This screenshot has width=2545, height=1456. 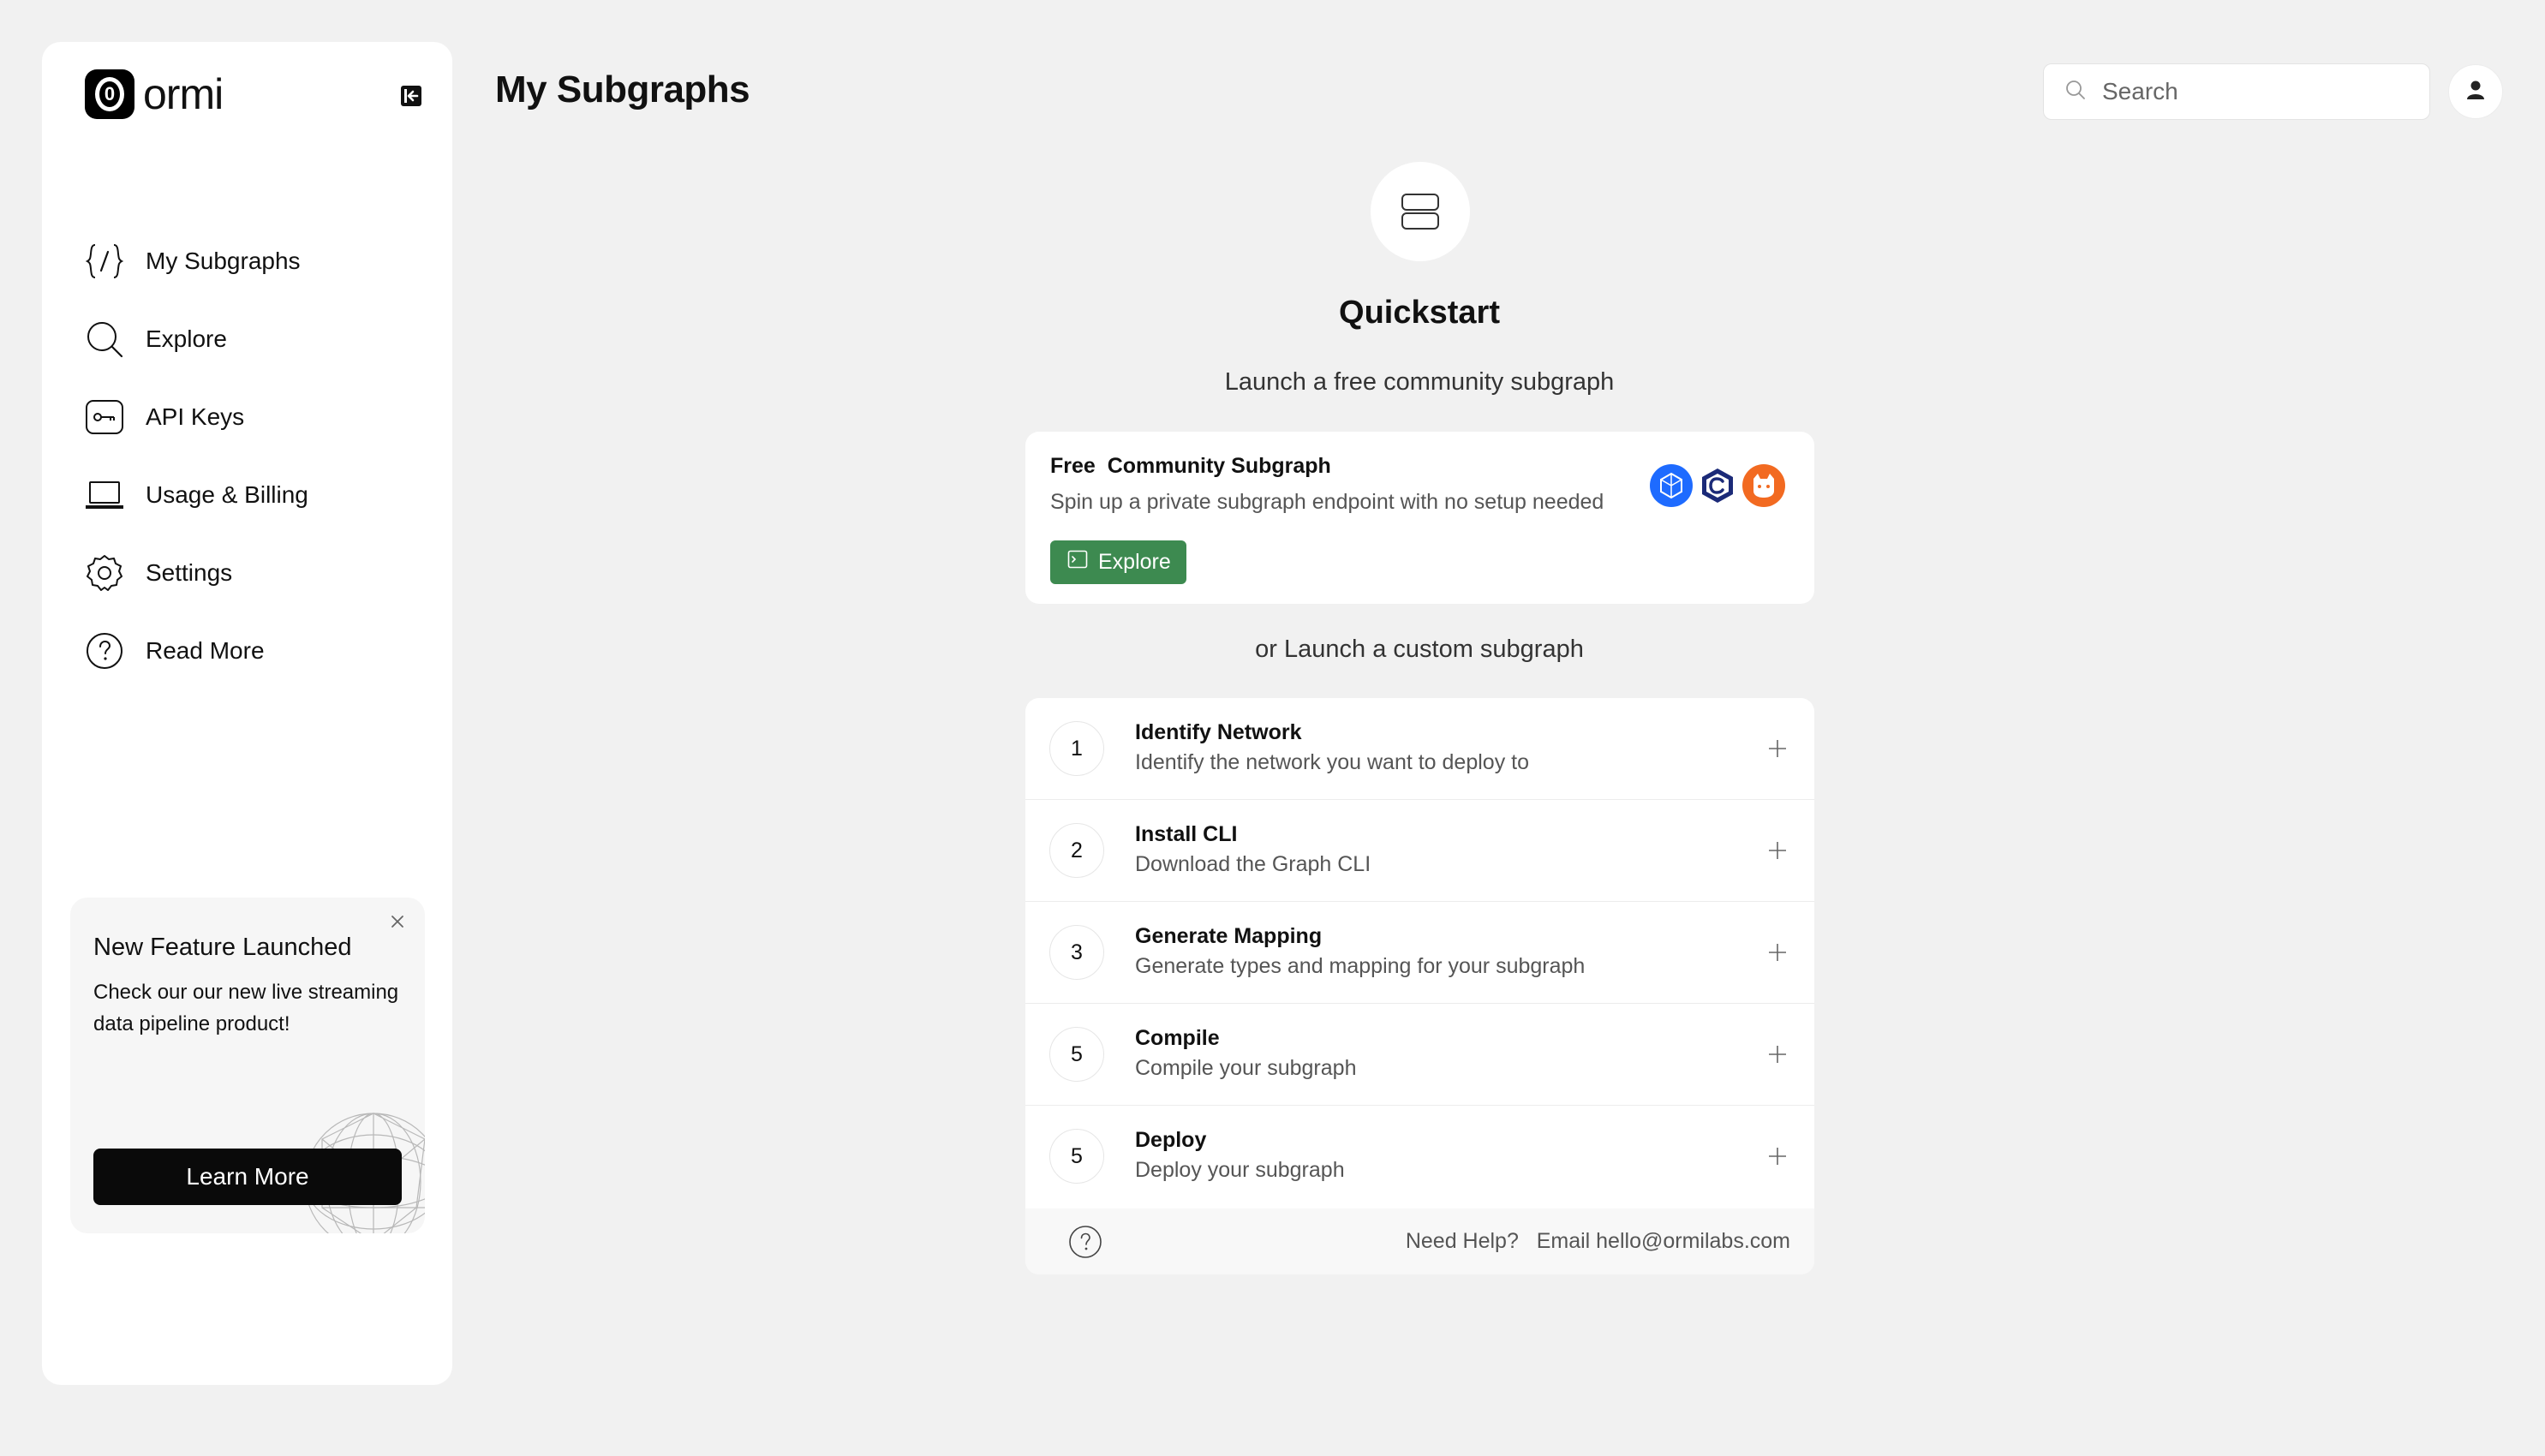 I want to click on free-card-title: Free Community Subgraph, so click(x=1191, y=466).